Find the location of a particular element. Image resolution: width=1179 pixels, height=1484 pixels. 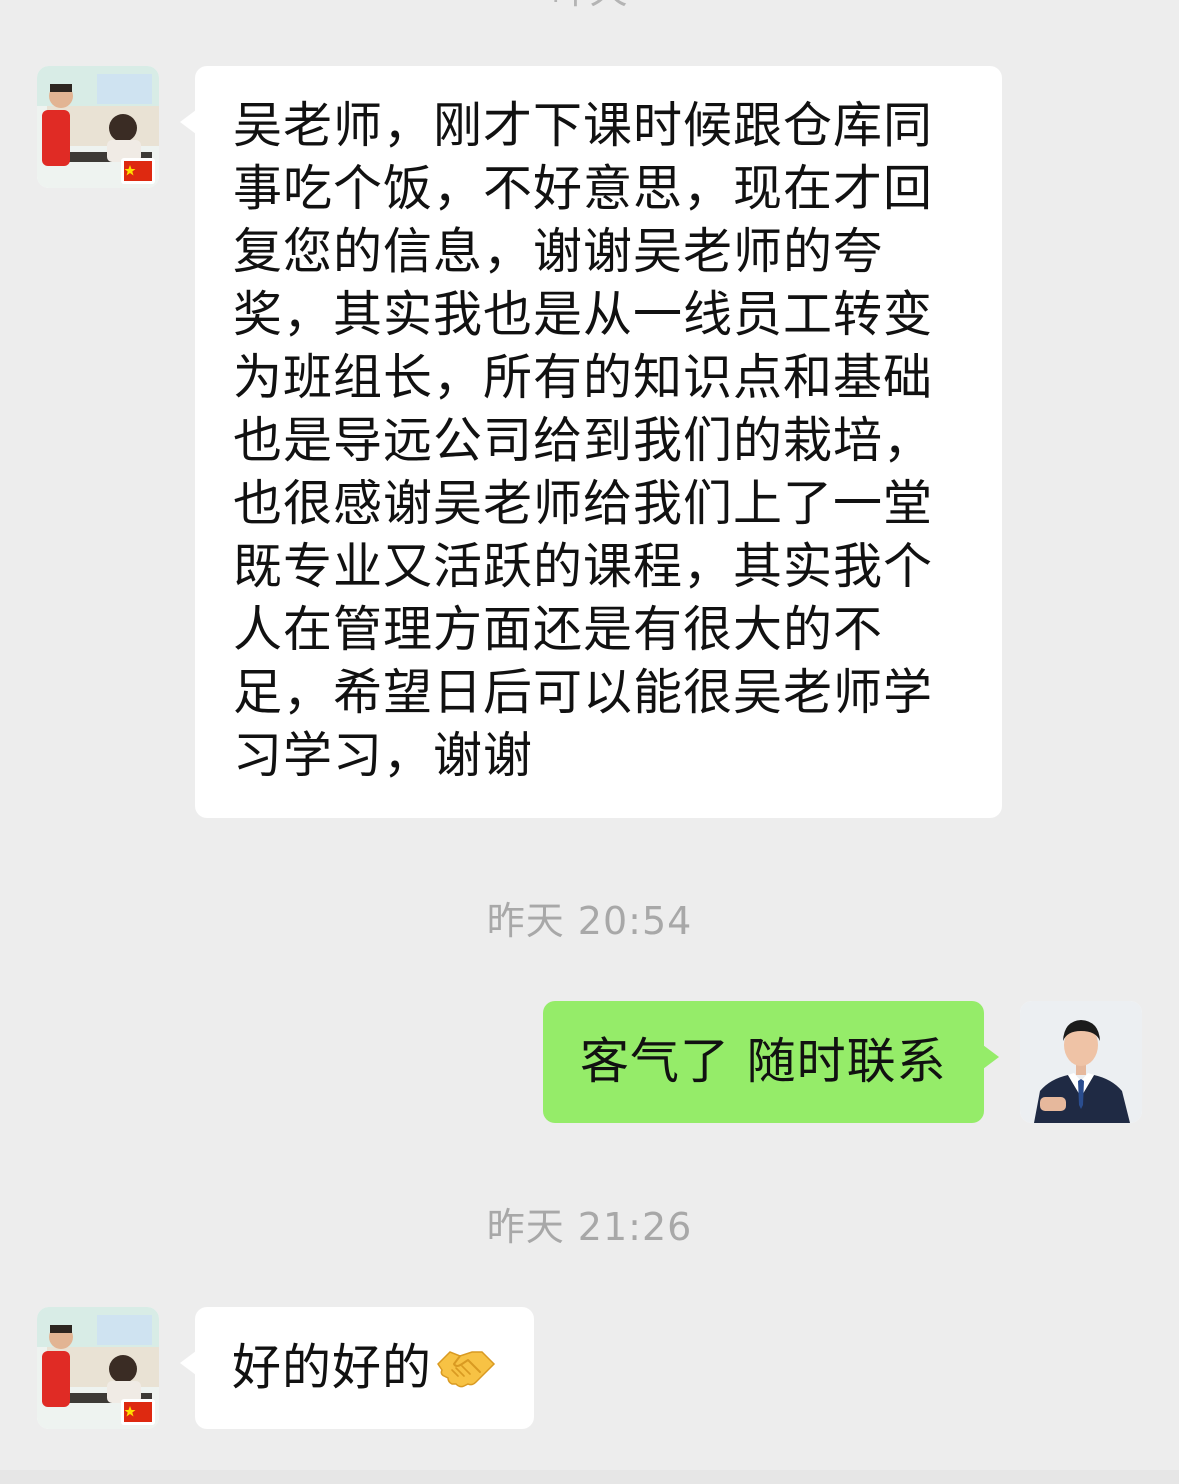

timestamp: 昨天 20:54 is located at coordinates (589, 921).